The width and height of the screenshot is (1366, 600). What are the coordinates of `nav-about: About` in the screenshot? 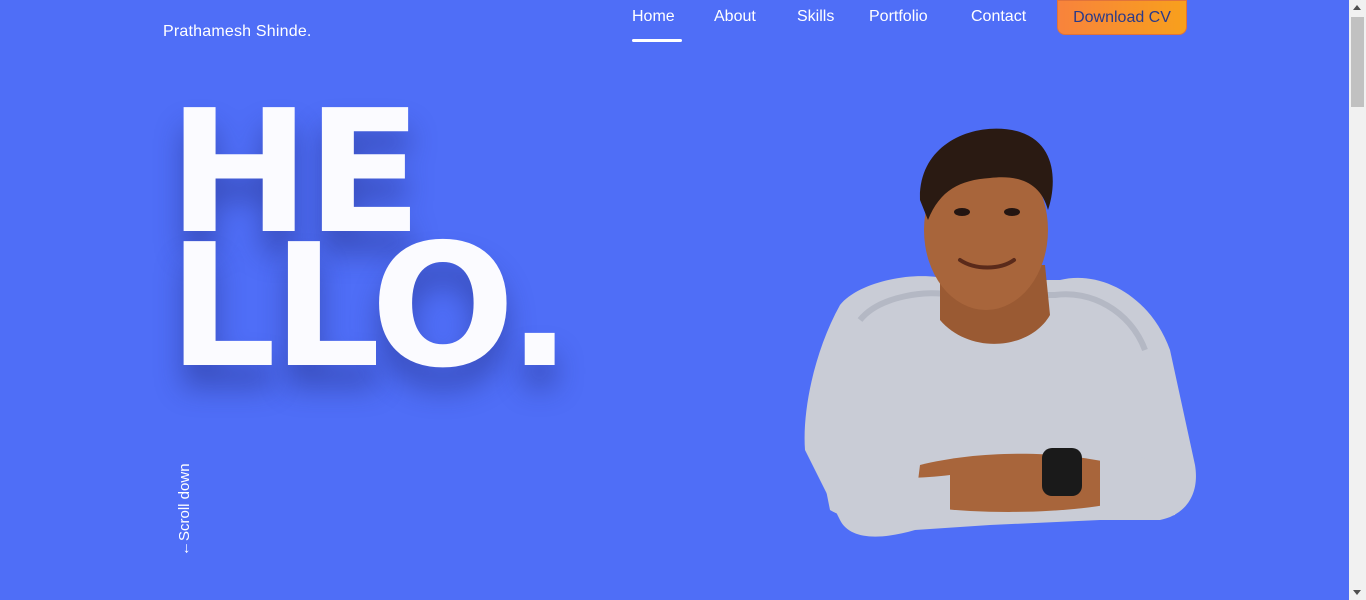 It's located at (735, 17).